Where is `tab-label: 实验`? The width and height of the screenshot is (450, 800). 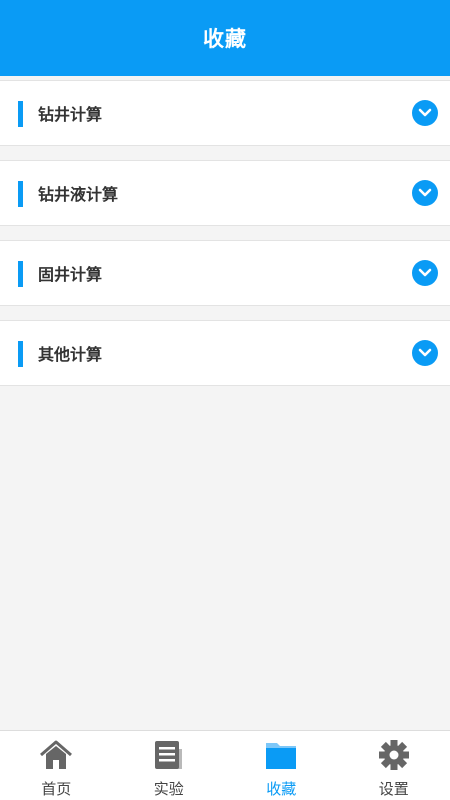
tab-label: 实验 is located at coordinates (168, 789).